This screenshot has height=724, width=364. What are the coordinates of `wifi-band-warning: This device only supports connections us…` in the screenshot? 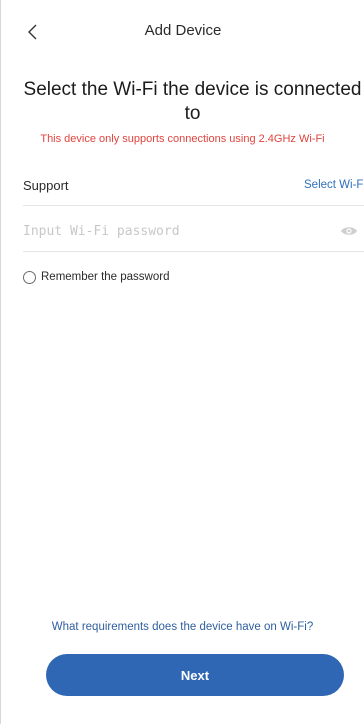 It's located at (182, 139).